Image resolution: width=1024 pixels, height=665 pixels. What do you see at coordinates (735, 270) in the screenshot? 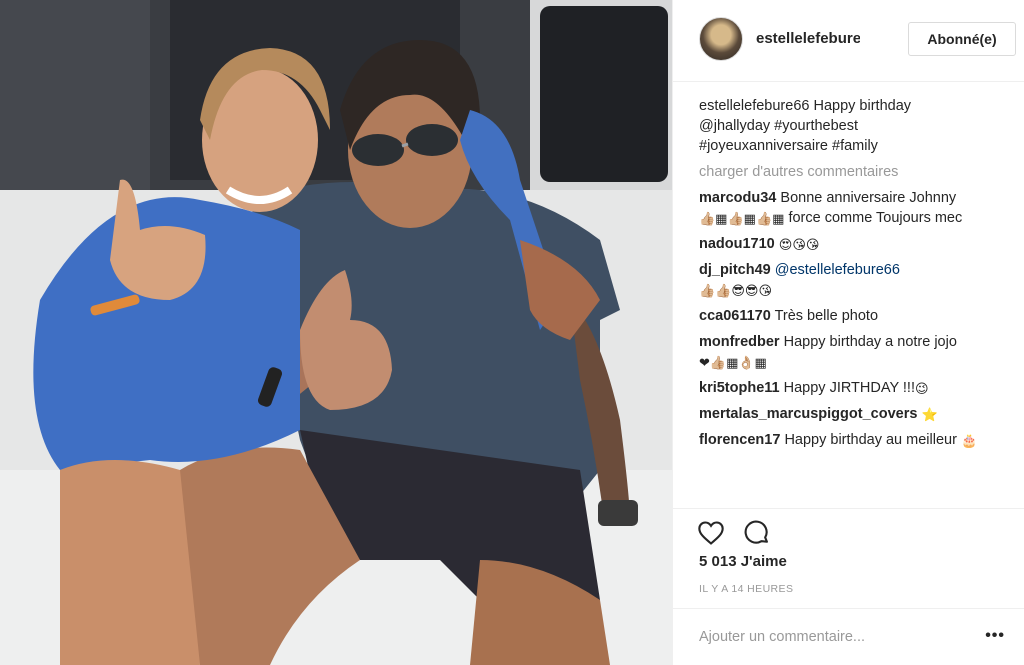
I see `comment-username: dj_pitch49` at bounding box center [735, 270].